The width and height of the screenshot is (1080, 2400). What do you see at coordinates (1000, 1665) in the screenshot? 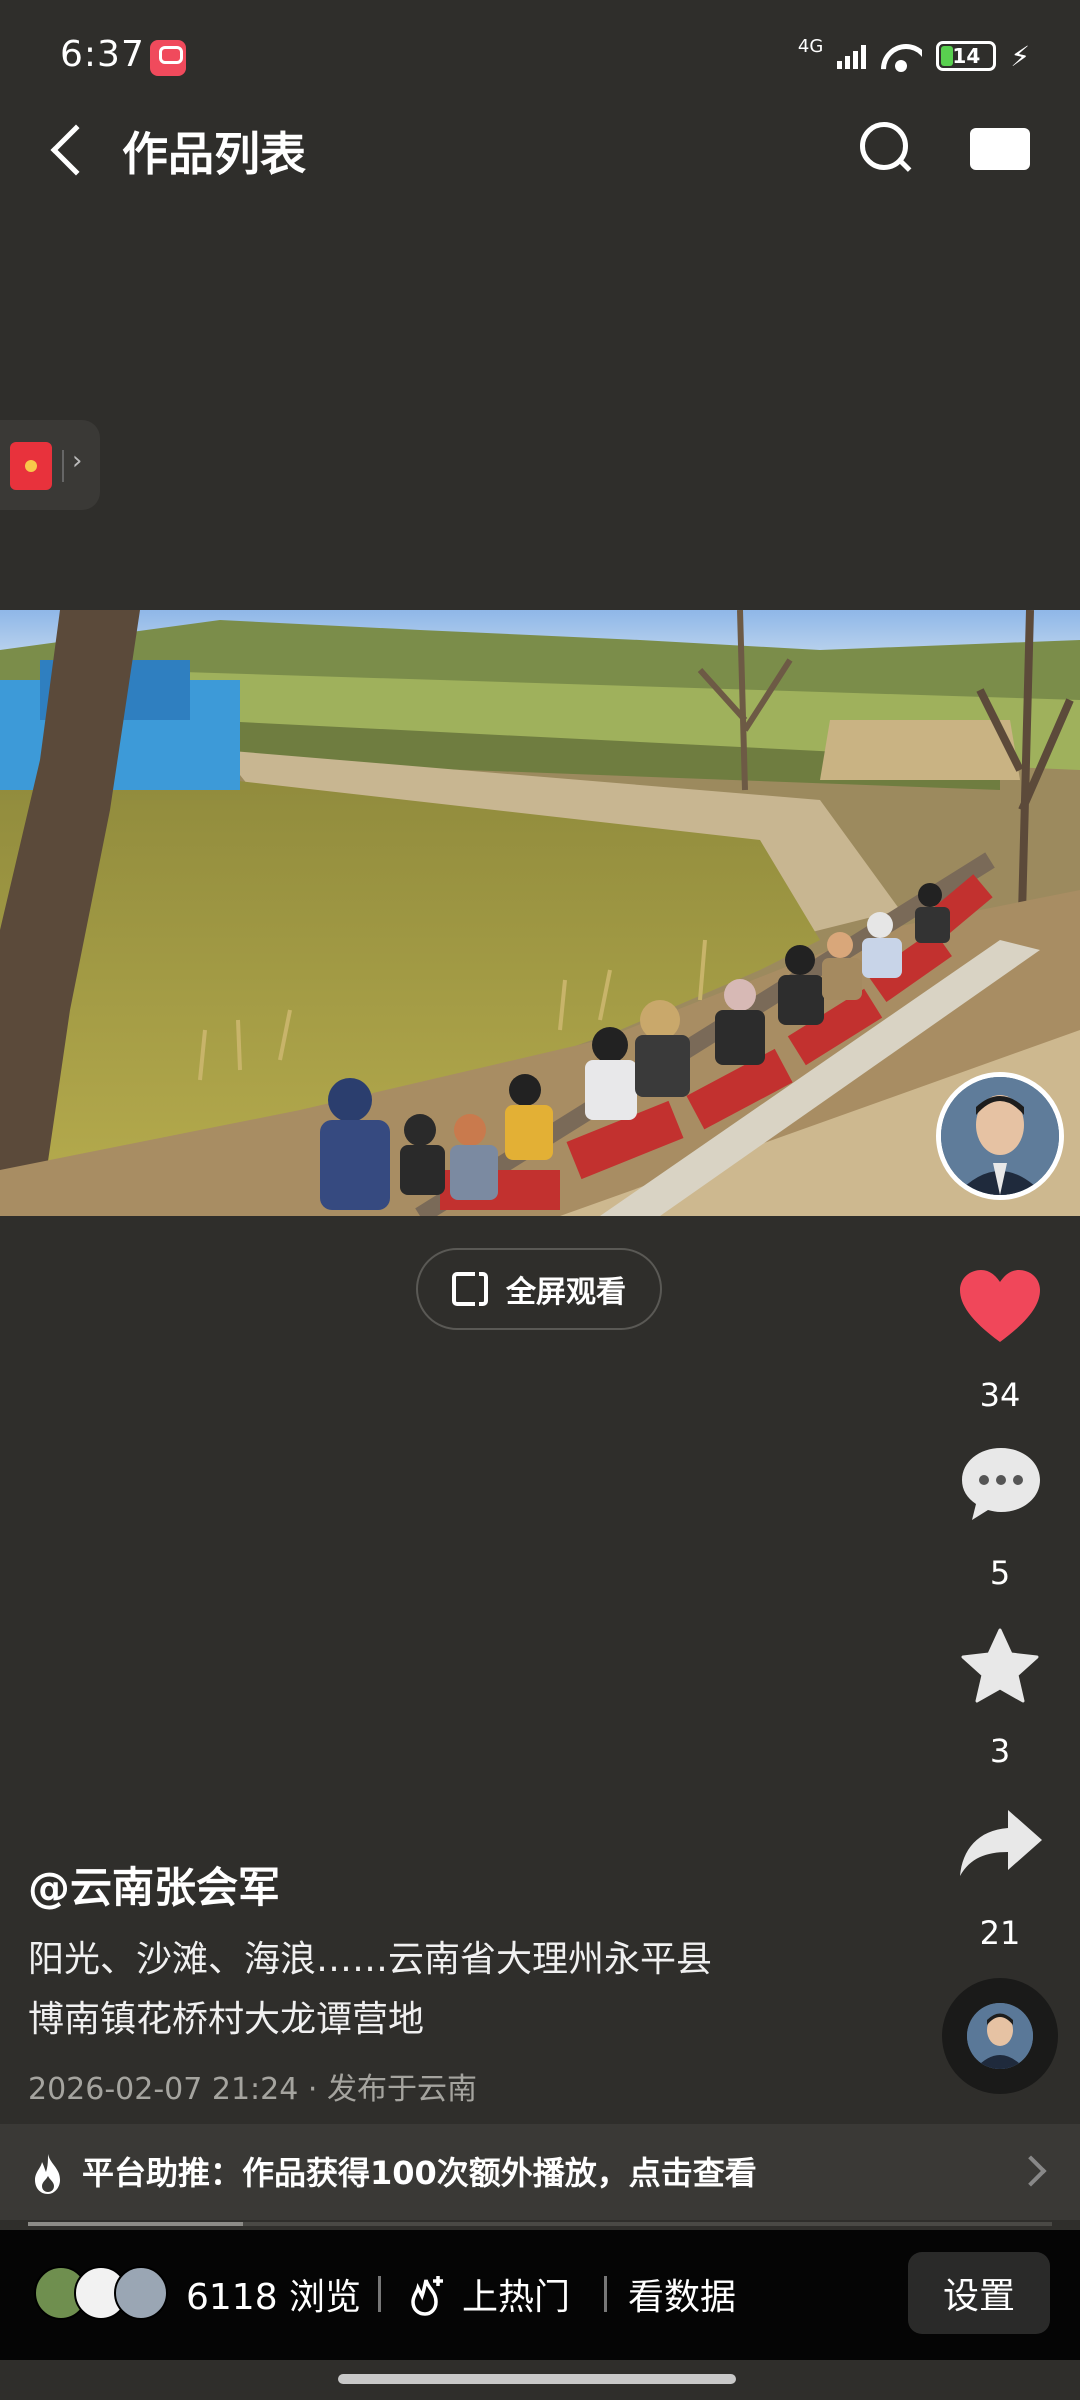
I see `star-icon` at bounding box center [1000, 1665].